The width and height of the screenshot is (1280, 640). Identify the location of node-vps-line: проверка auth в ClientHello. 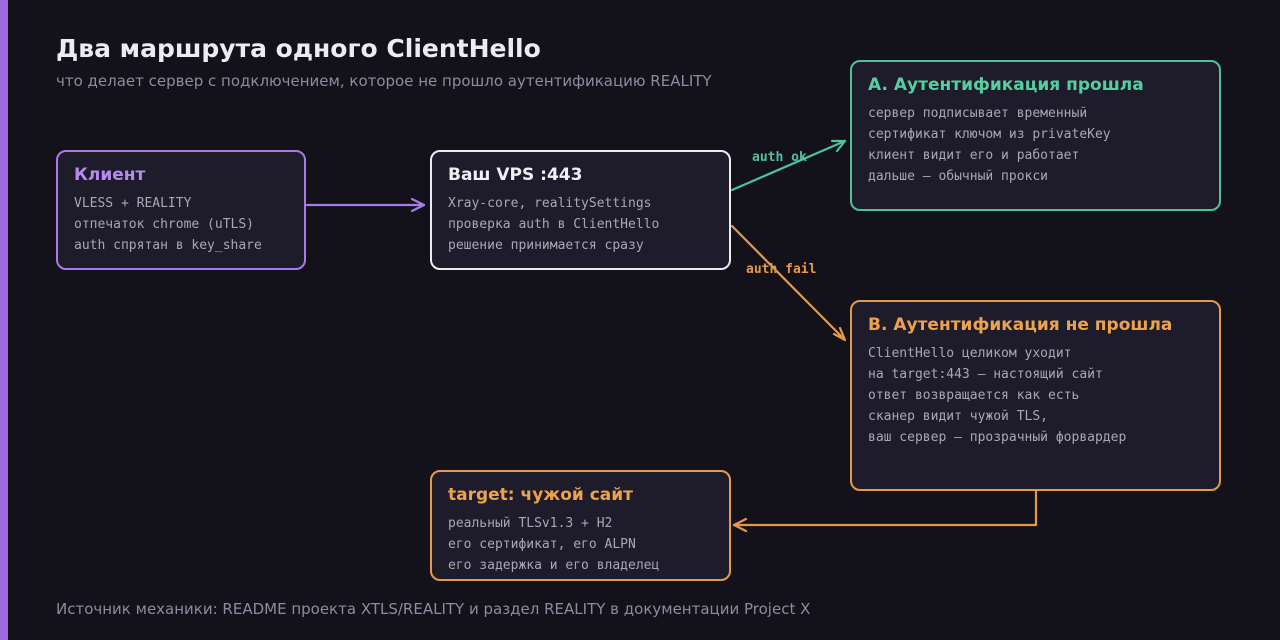
(554, 224).